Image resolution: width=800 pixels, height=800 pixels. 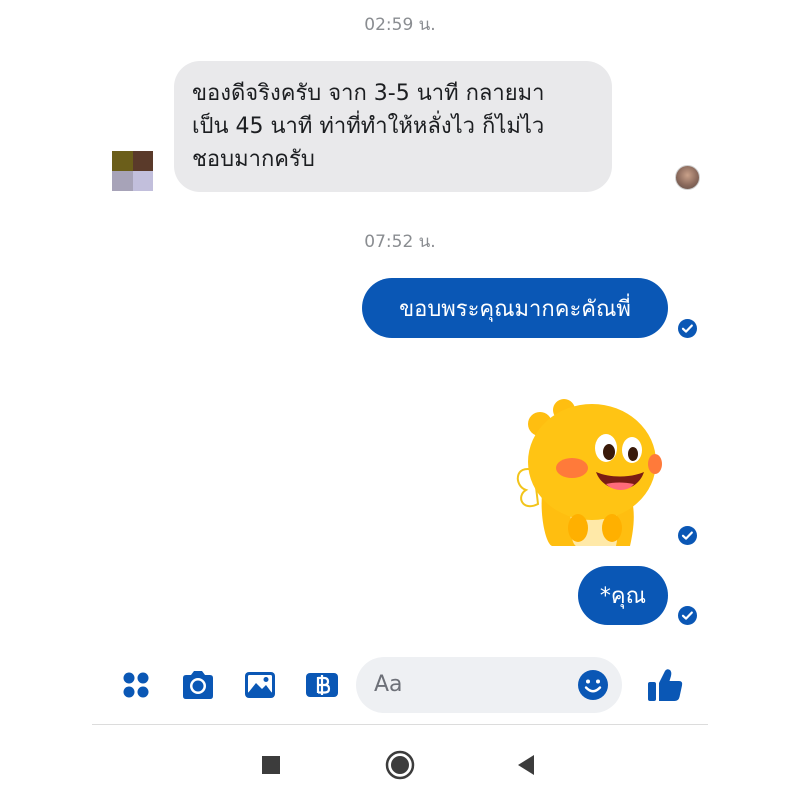 What do you see at coordinates (587, 472) in the screenshot?
I see `sticker-image` at bounding box center [587, 472].